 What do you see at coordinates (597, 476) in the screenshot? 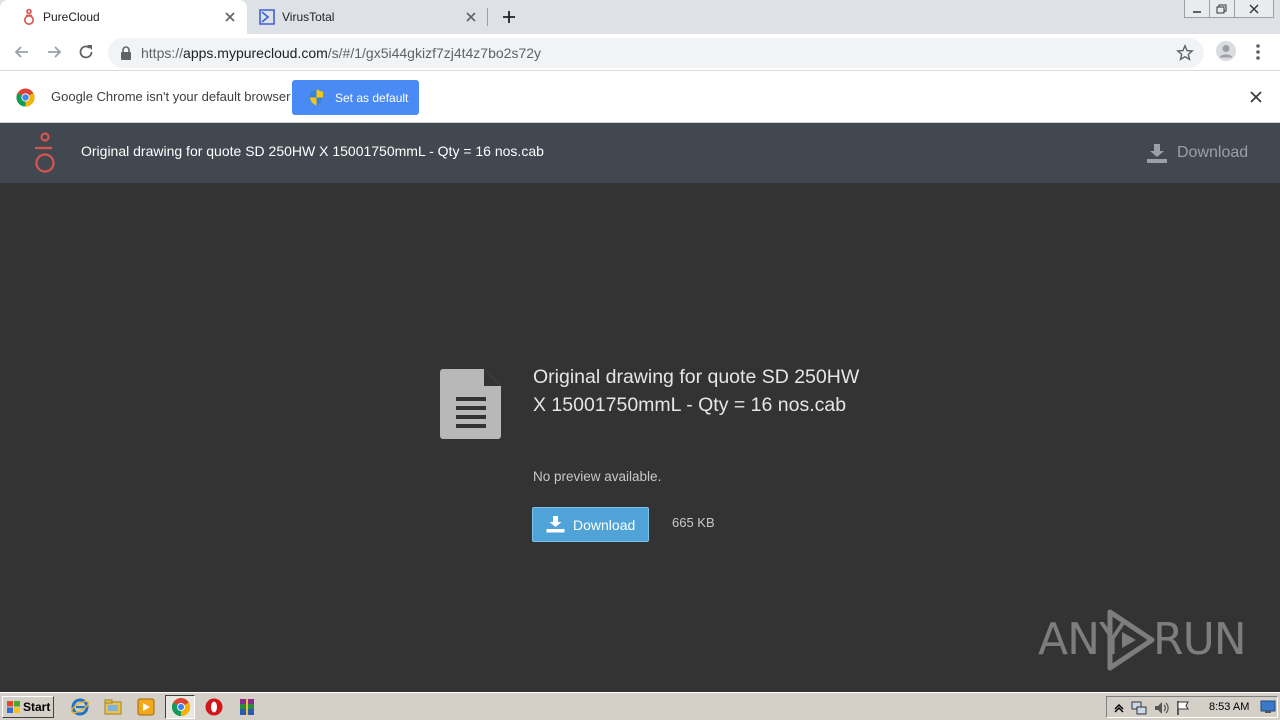
I see `no-preview-message: No preview available.` at bounding box center [597, 476].